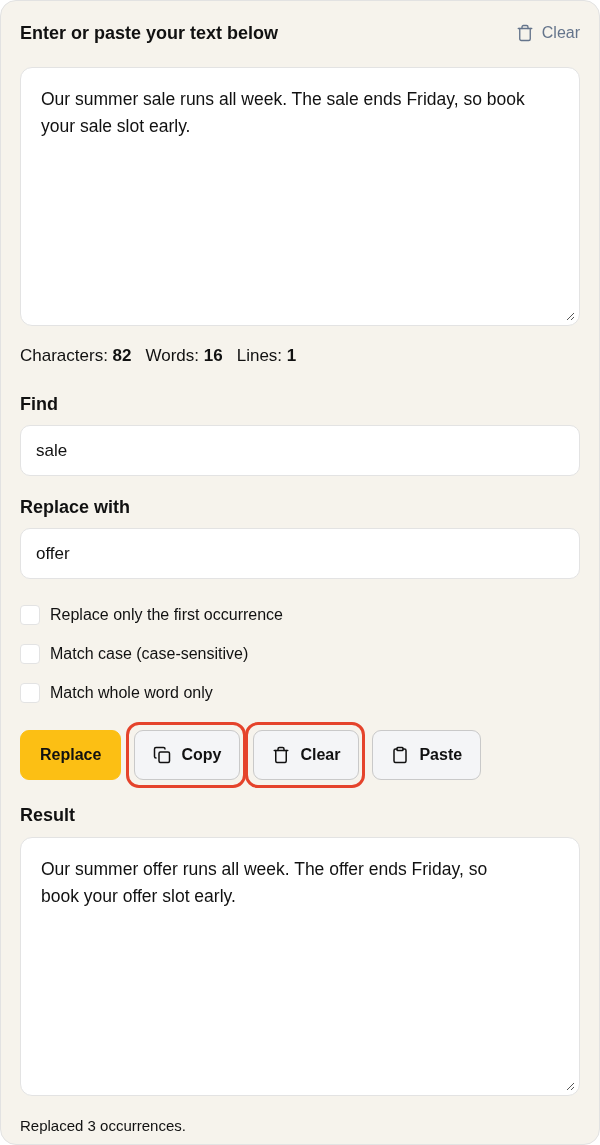  Describe the element at coordinates (103, 1126) in the screenshot. I see `status-text: Replaced 3 occurrences.` at that location.